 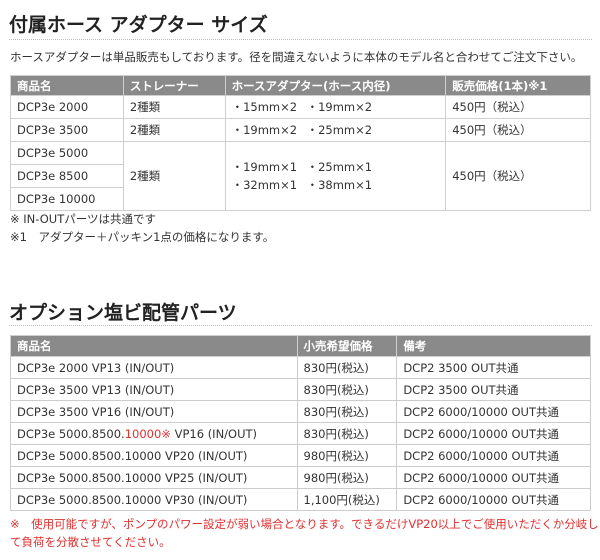 I want to click on header-product-name: 商品名, so click(x=154, y=346).